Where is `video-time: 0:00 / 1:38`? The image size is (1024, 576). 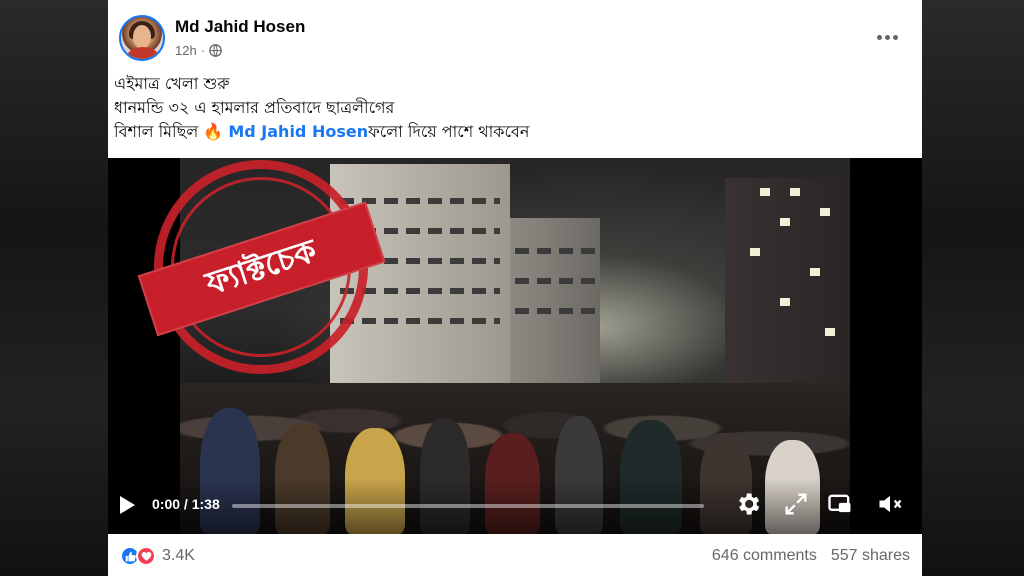
video-time: 0:00 / 1:38 is located at coordinates (186, 504).